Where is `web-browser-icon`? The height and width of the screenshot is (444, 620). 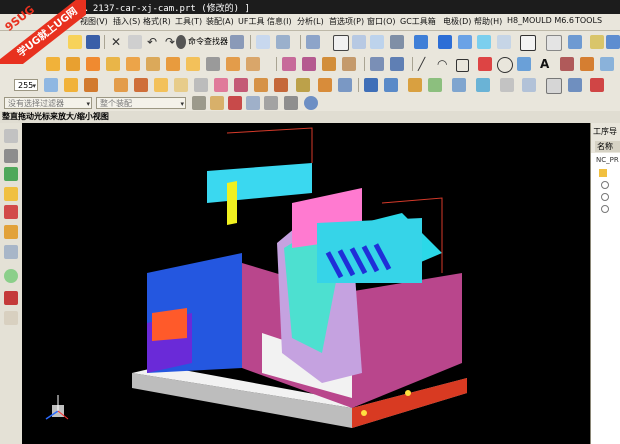 web-browser-icon is located at coordinates (11, 232).